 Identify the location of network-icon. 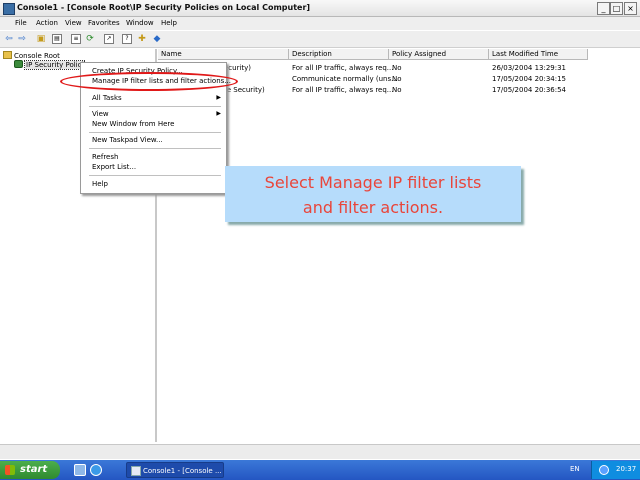
(604, 470).